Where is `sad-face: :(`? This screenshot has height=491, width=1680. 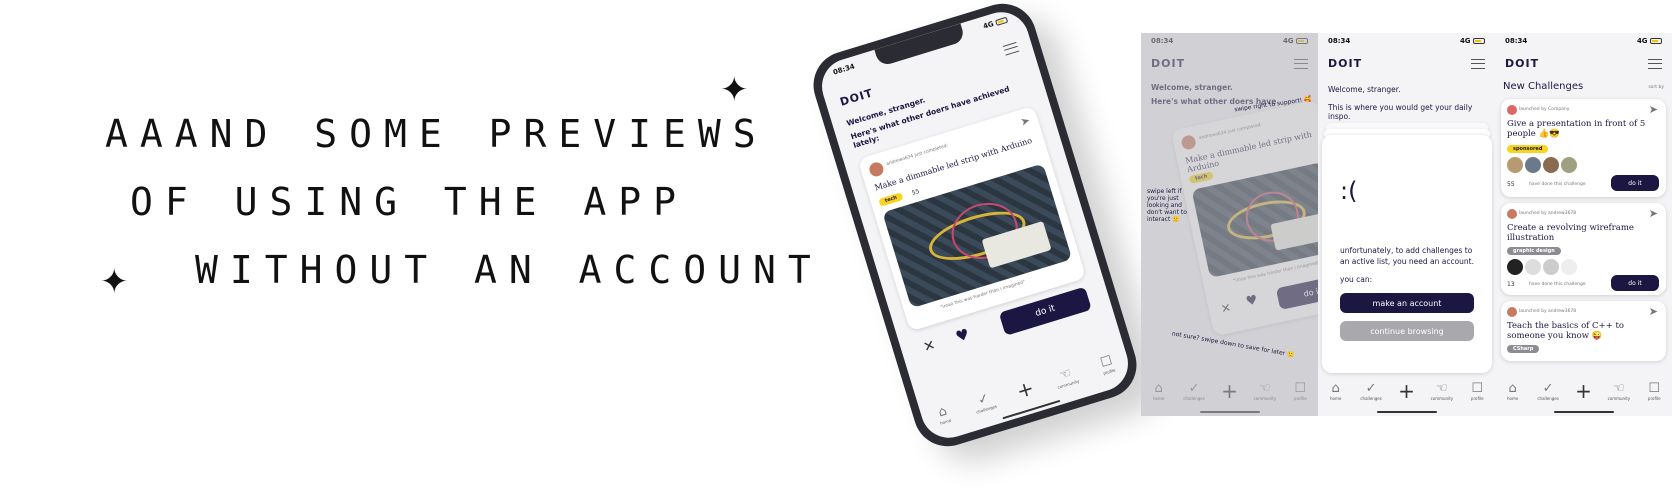
sad-face: :( is located at coordinates (1349, 191).